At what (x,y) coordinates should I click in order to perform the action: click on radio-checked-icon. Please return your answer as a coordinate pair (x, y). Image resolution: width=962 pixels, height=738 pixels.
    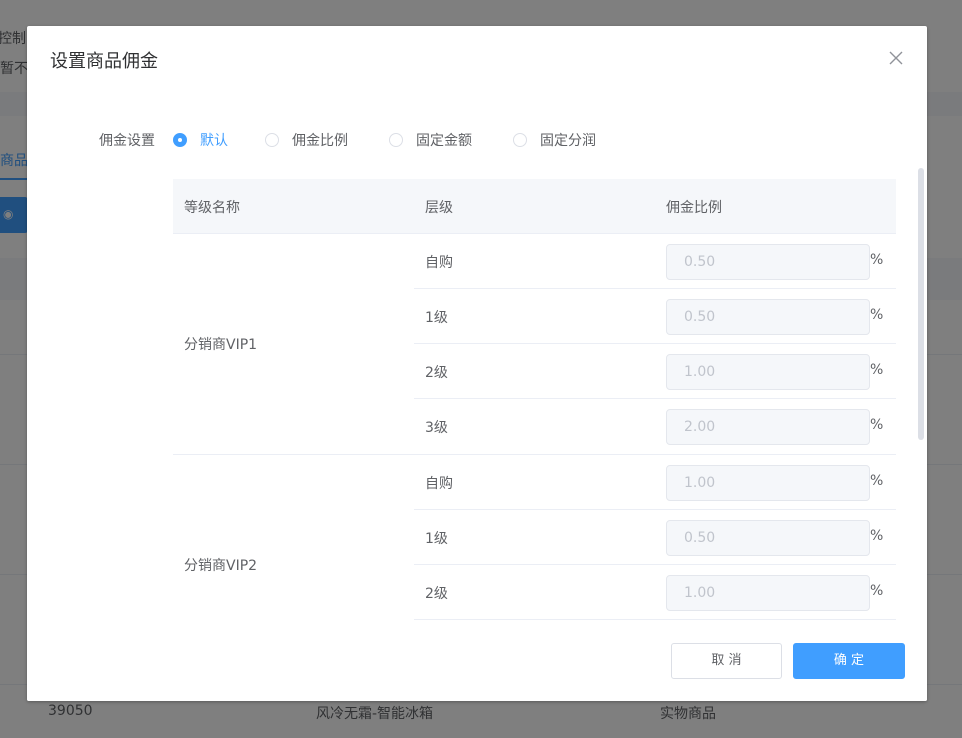
    Looking at the image, I should click on (180, 140).